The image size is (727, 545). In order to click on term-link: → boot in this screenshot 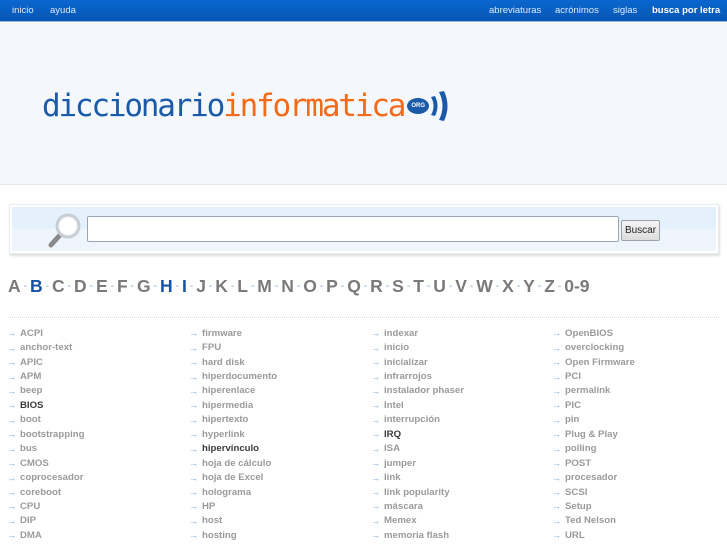, I will do `click(90, 420)`.